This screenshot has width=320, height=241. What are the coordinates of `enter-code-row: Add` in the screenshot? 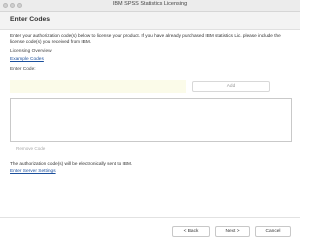 It's located at (151, 86).